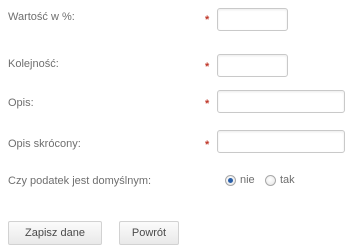  What do you see at coordinates (149, 233) in the screenshot?
I see `back-button: Powrót` at bounding box center [149, 233].